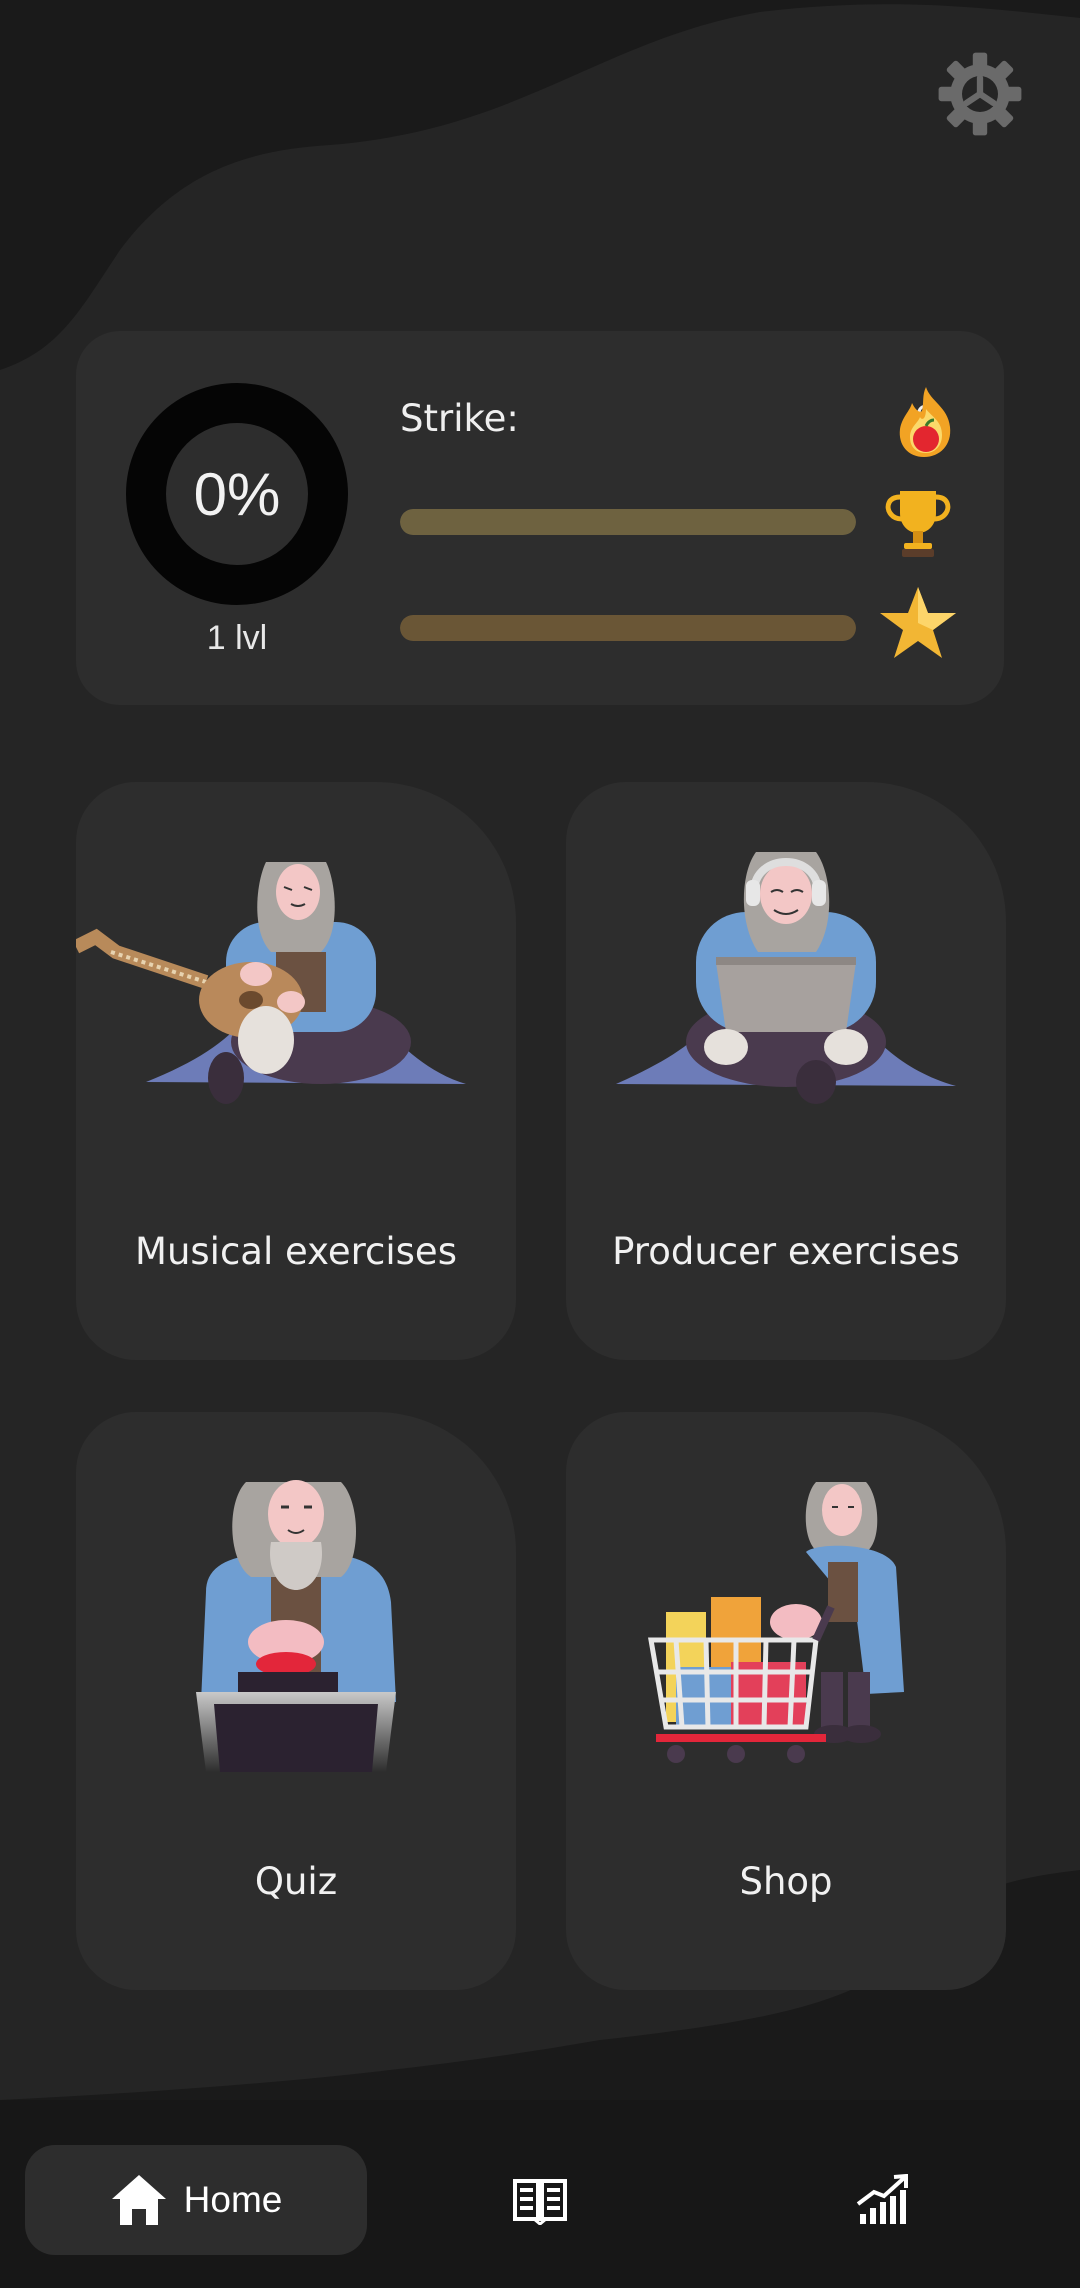 The height and width of the screenshot is (2288, 1080). What do you see at coordinates (138, 2200) in the screenshot?
I see `home-icon` at bounding box center [138, 2200].